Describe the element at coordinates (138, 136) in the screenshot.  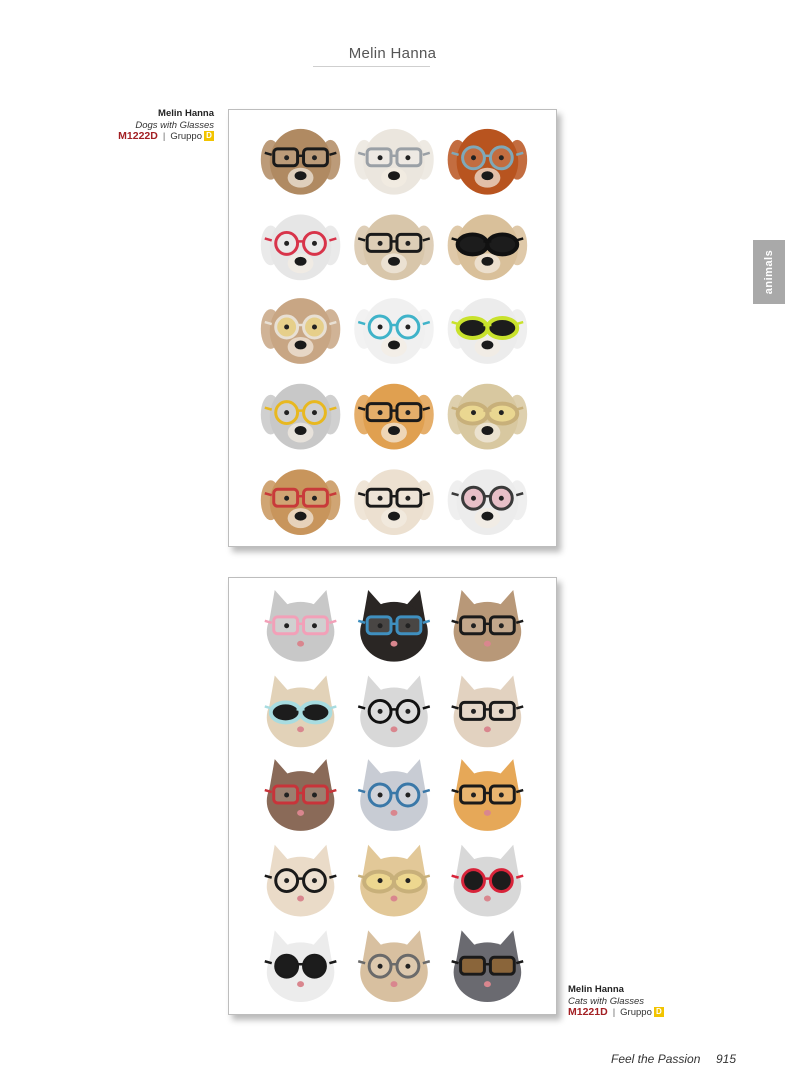
I see `product-code: M1222D` at that location.